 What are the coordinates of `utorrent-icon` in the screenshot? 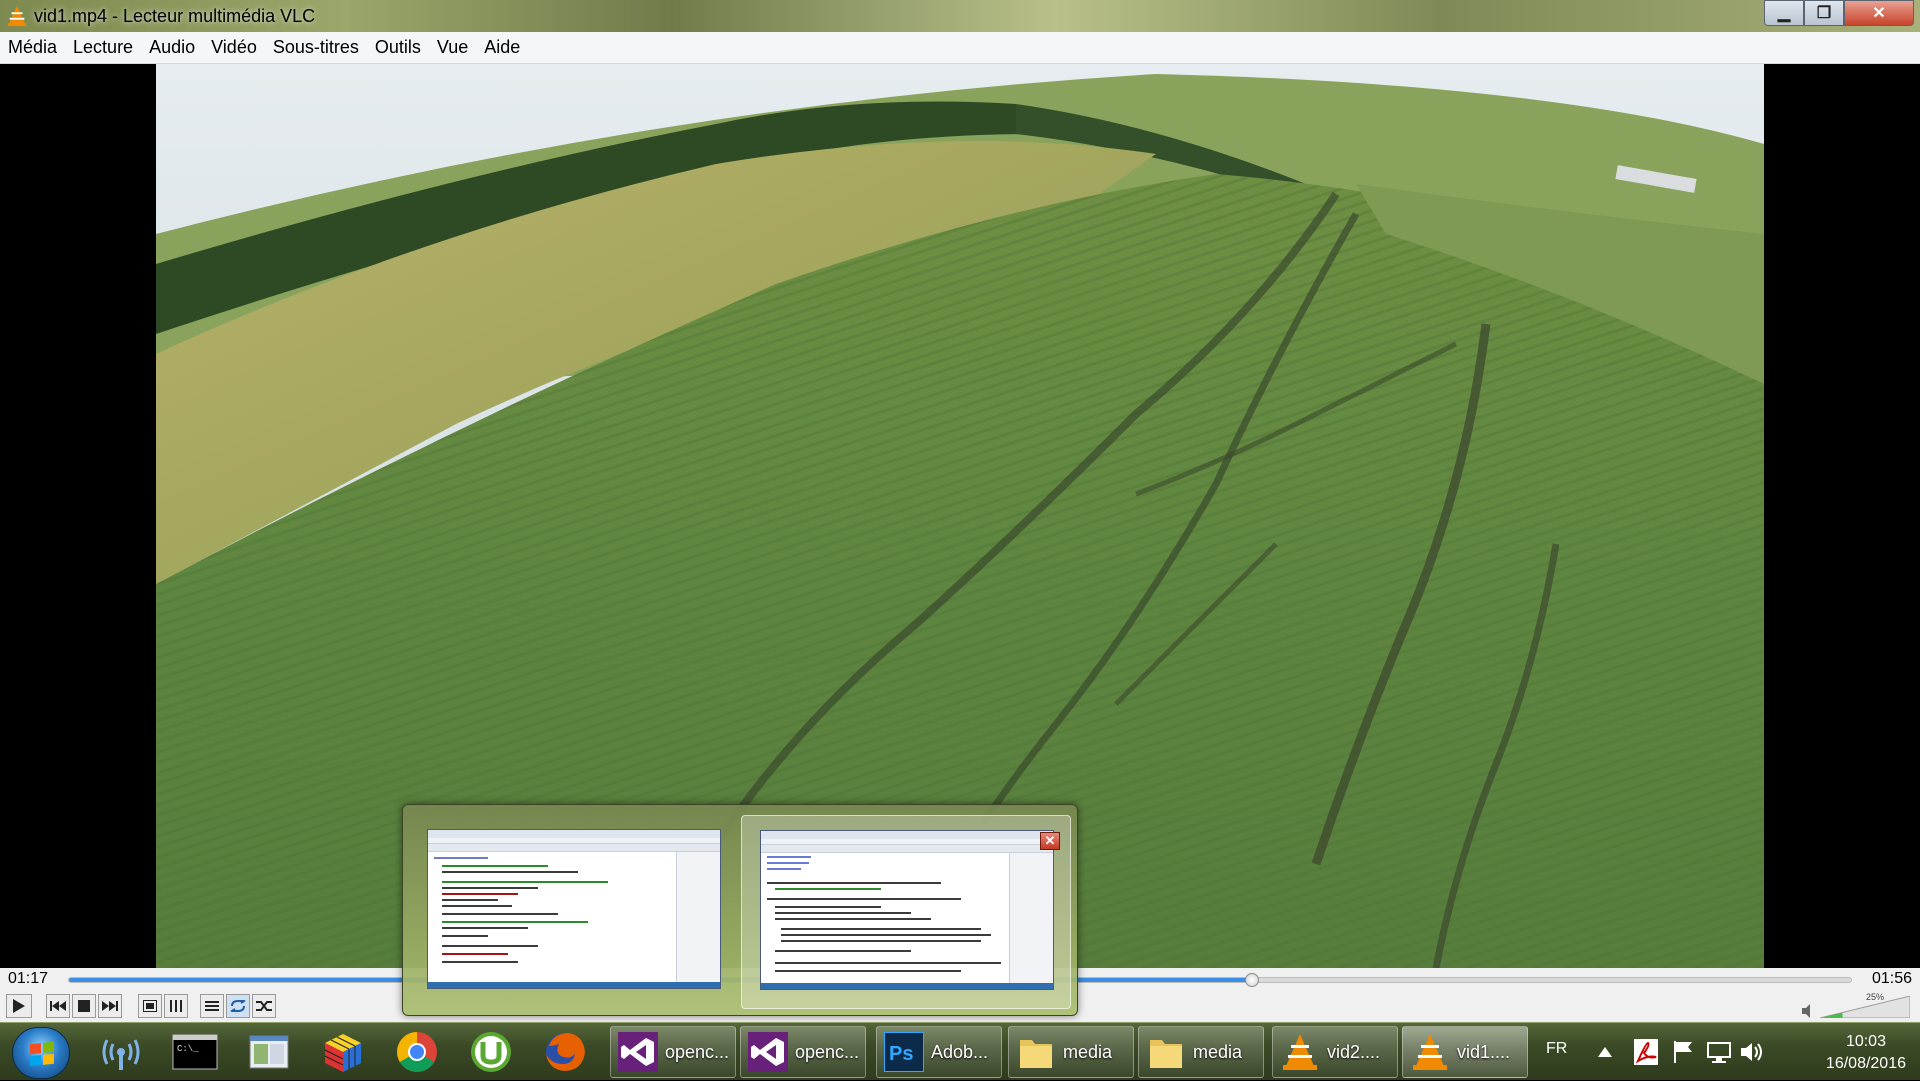 It's located at (491, 1052).